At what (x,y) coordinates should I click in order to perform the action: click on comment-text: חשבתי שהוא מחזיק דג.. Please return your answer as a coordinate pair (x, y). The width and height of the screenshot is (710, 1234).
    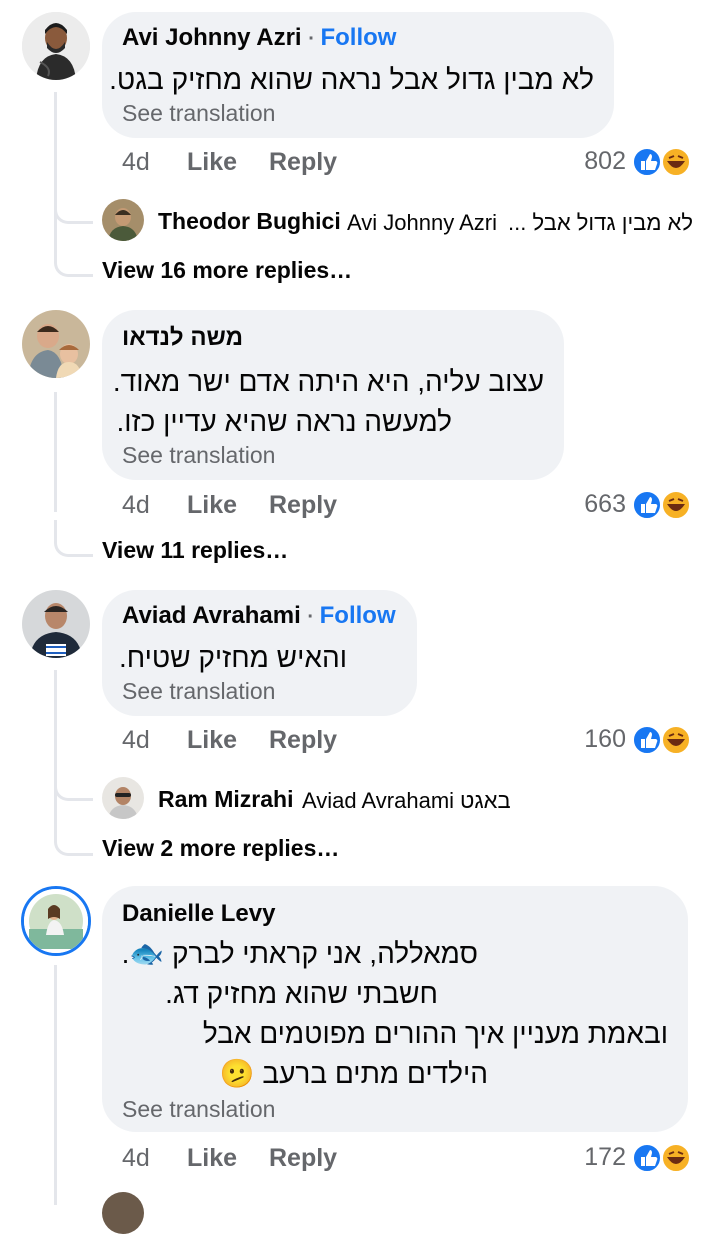
    Looking at the image, I should click on (301, 993).